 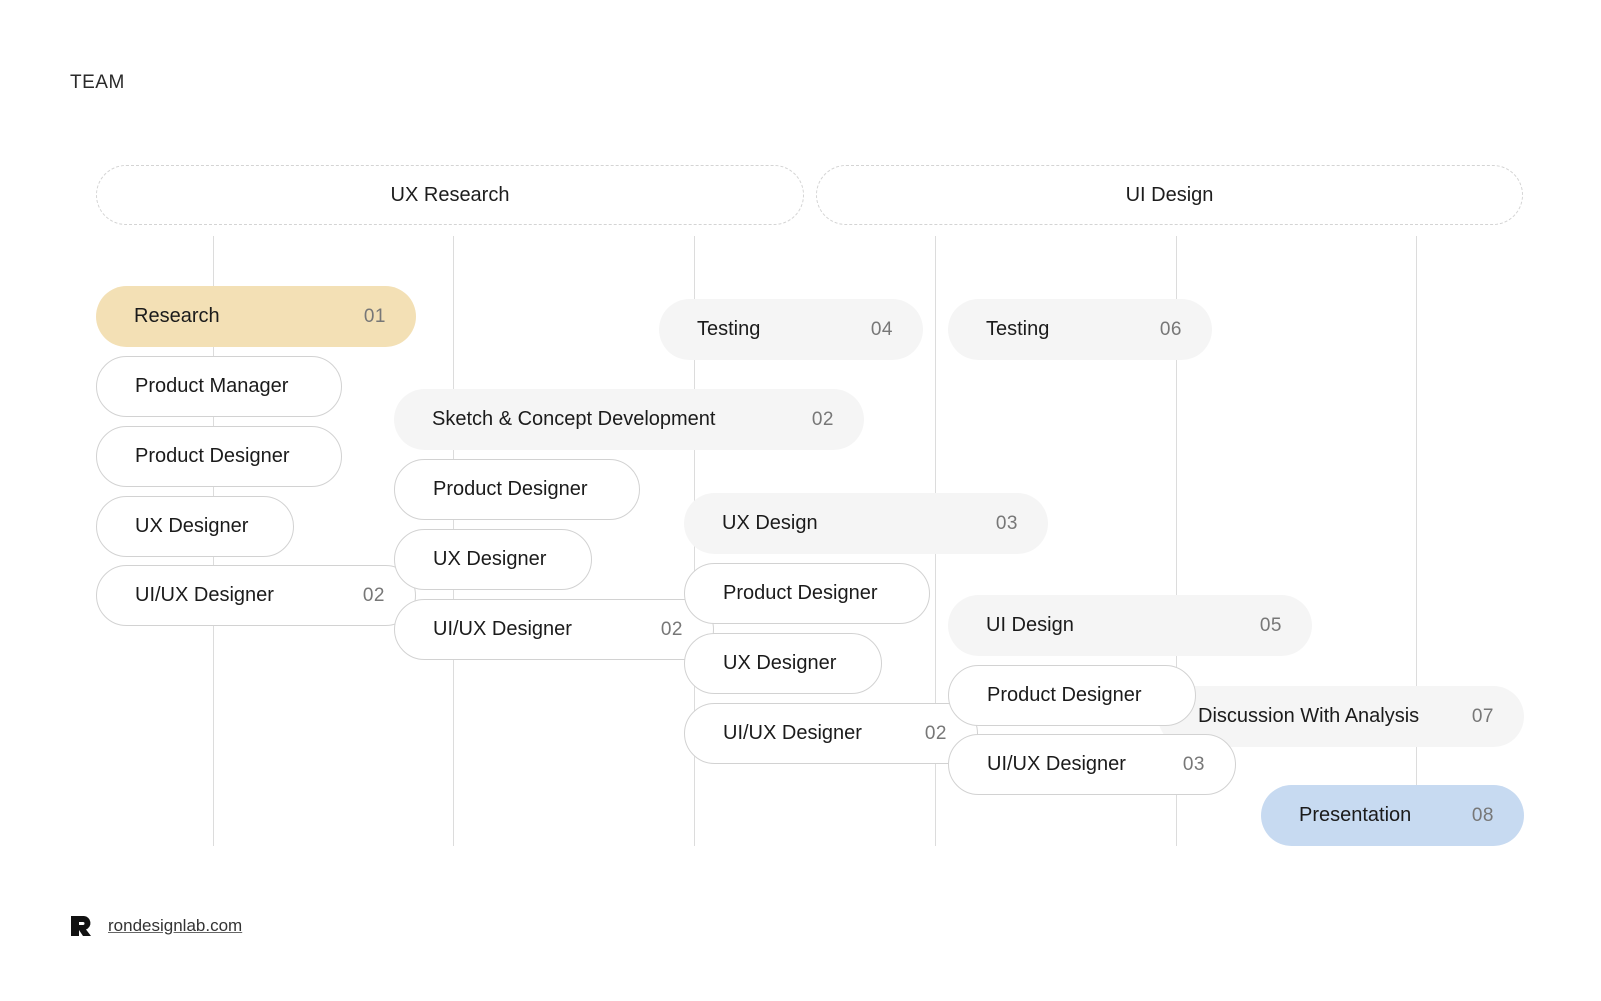 What do you see at coordinates (175, 926) in the screenshot?
I see `website-link: rondesignlab.com` at bounding box center [175, 926].